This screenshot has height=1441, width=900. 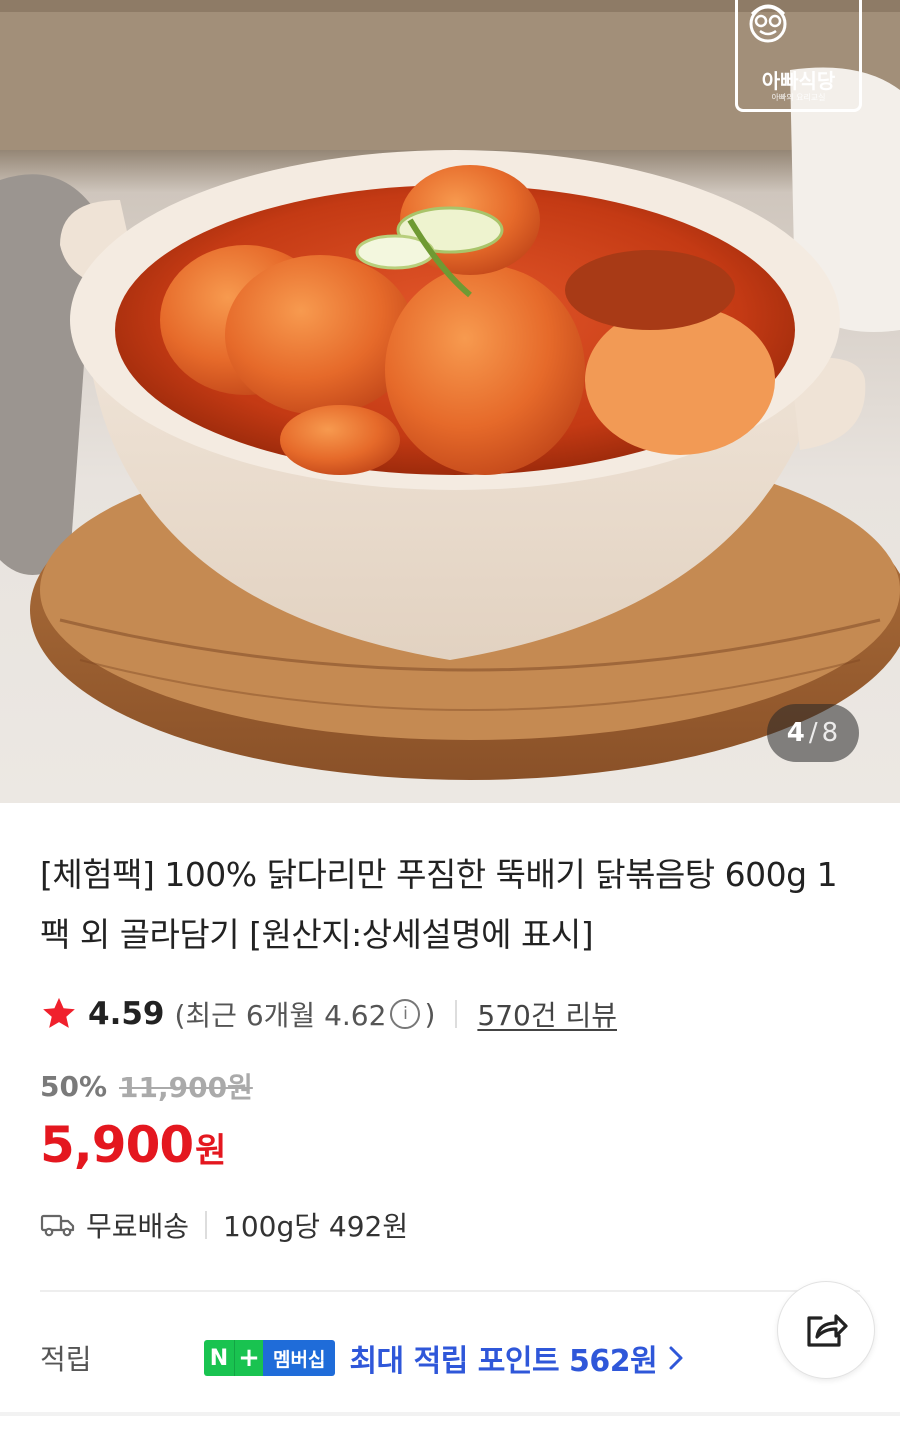 What do you see at coordinates (211, 1151) in the screenshot?
I see `price-unit: 원` at bounding box center [211, 1151].